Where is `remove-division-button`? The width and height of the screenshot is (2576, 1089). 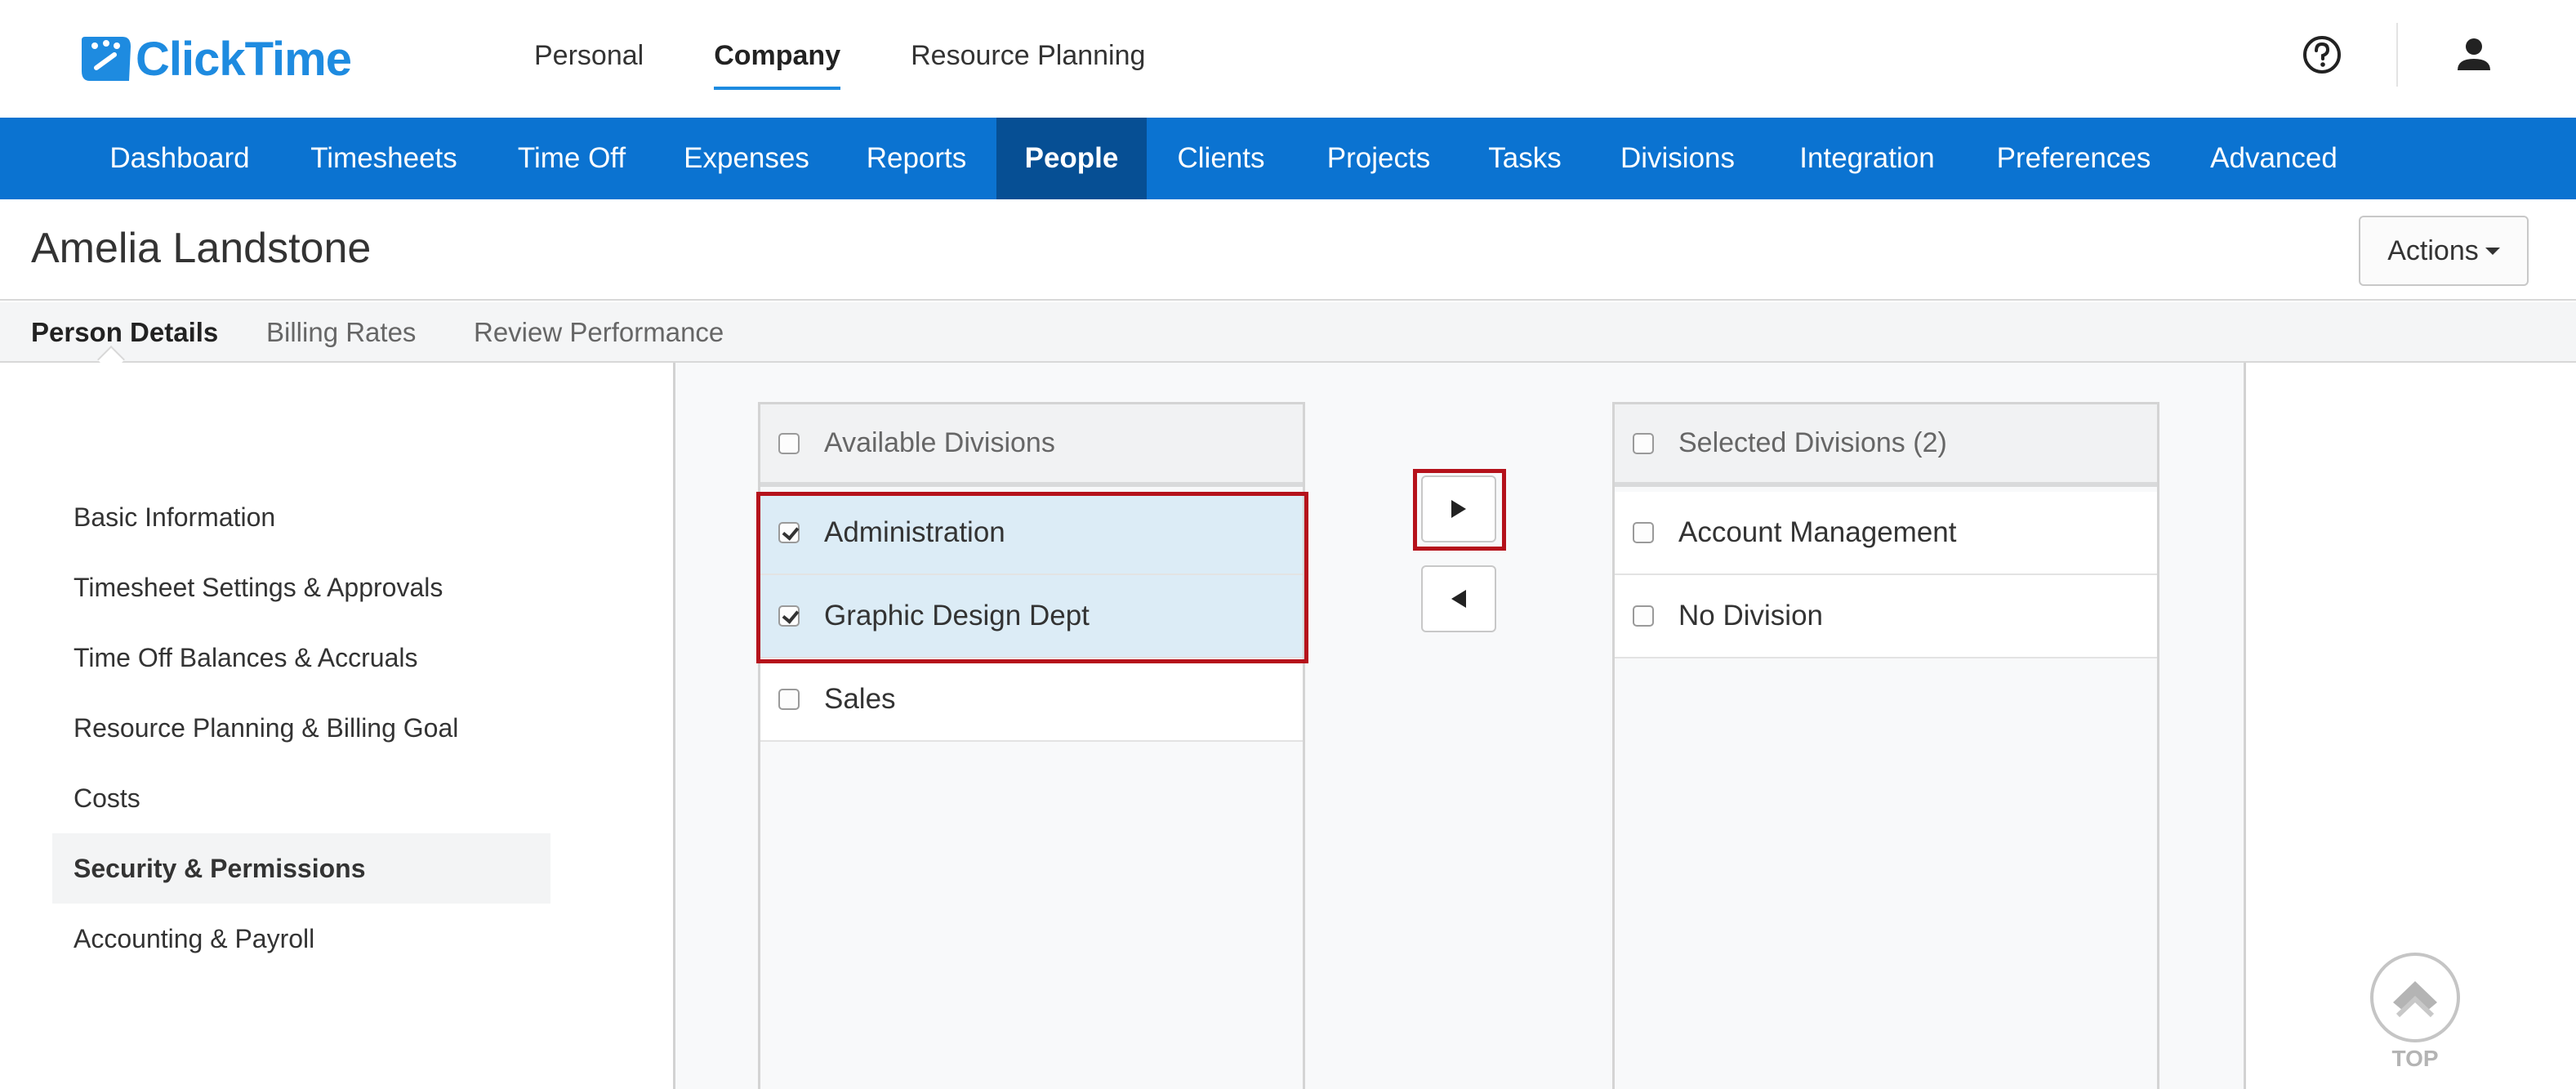
remove-division-button is located at coordinates (1458, 598).